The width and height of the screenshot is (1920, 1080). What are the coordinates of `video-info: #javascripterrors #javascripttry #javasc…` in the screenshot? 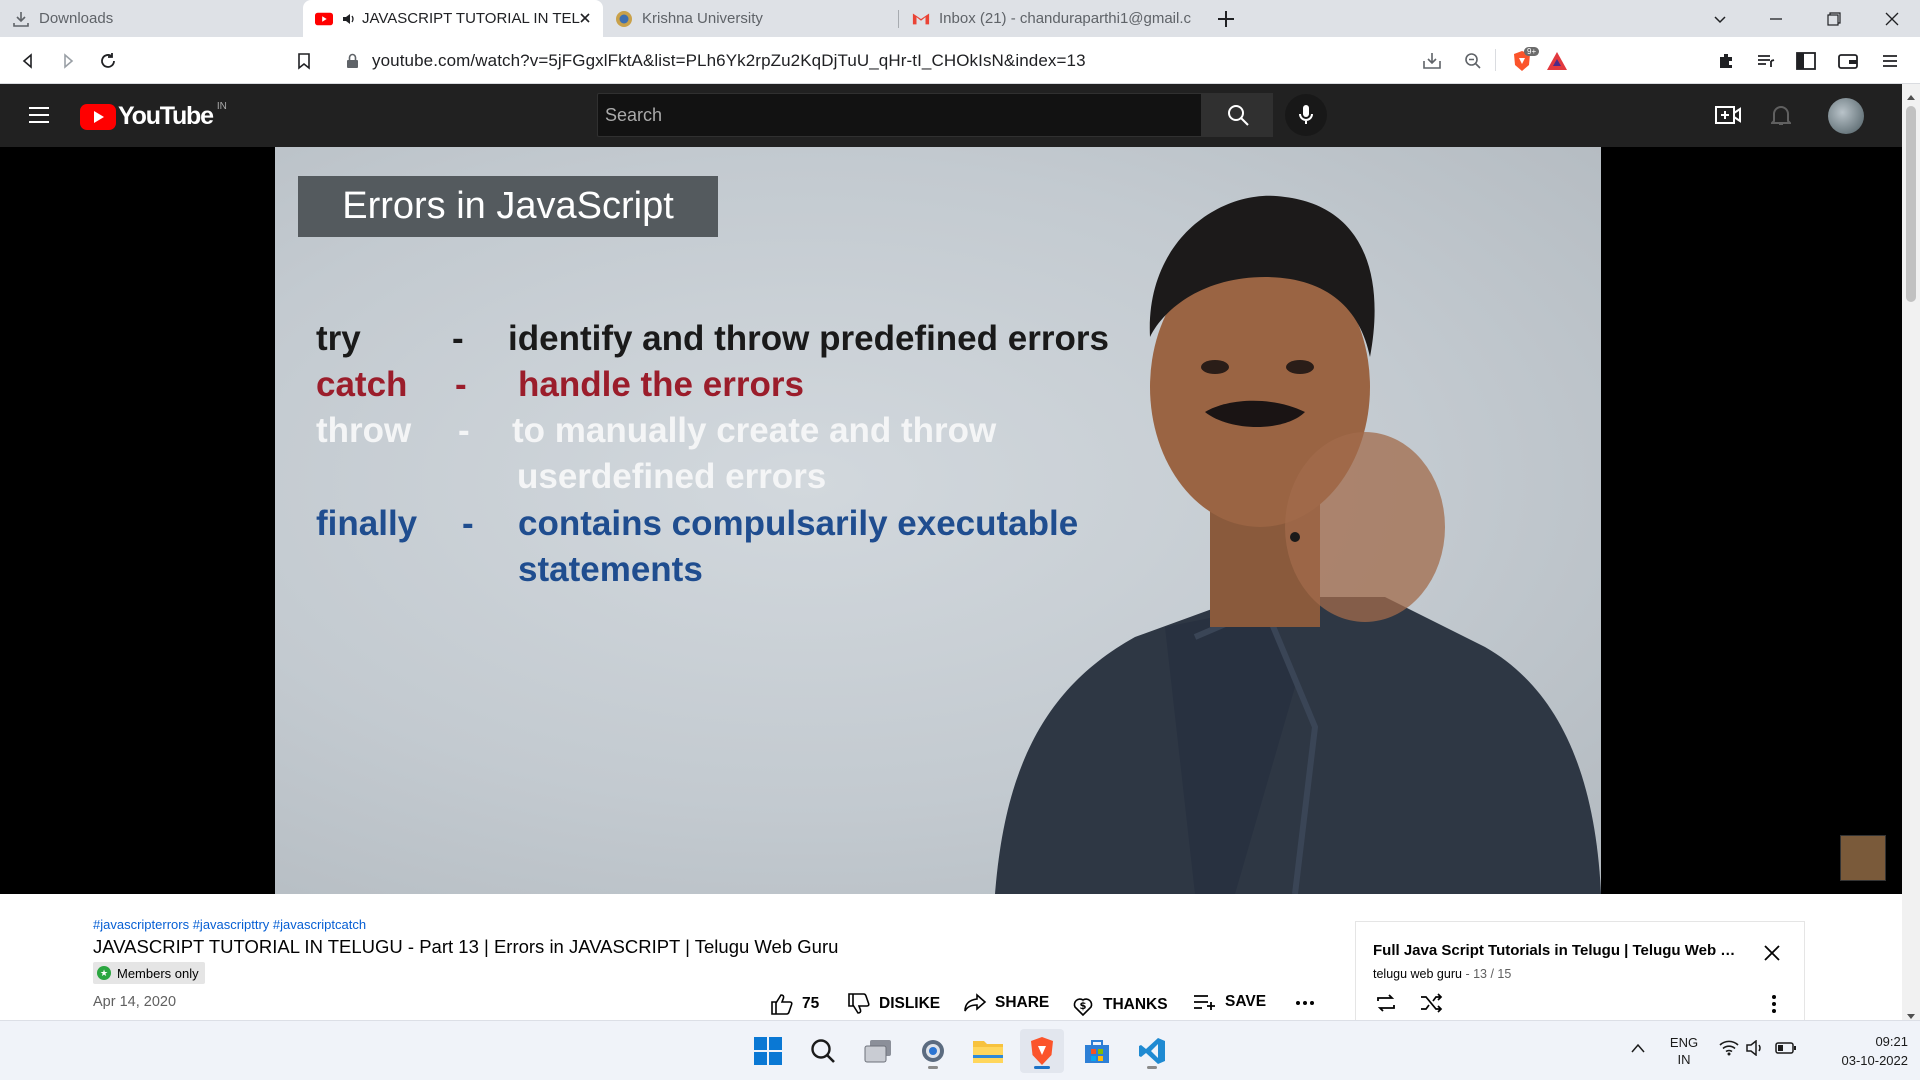 It's located at (951, 962).